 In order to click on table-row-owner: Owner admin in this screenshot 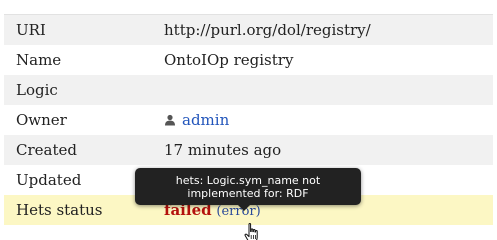, I will do `click(248, 120)`.